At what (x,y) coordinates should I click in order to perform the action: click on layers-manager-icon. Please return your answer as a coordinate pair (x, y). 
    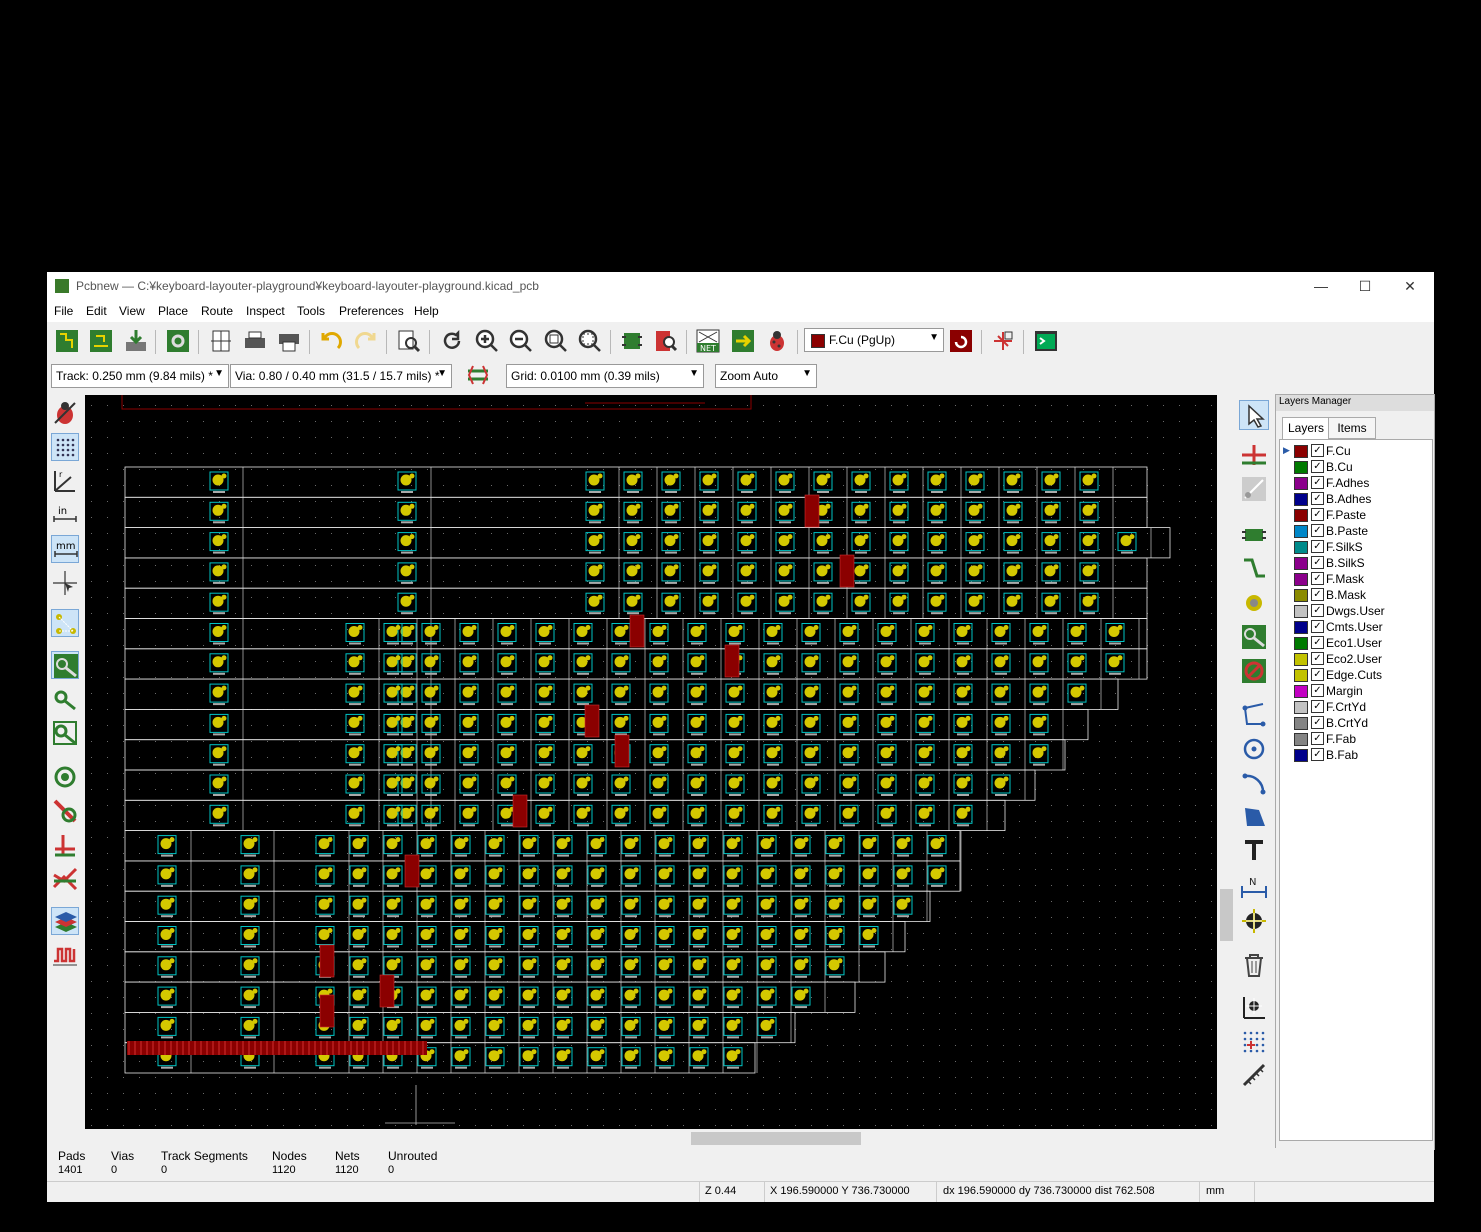
    Looking at the image, I should click on (65, 921).